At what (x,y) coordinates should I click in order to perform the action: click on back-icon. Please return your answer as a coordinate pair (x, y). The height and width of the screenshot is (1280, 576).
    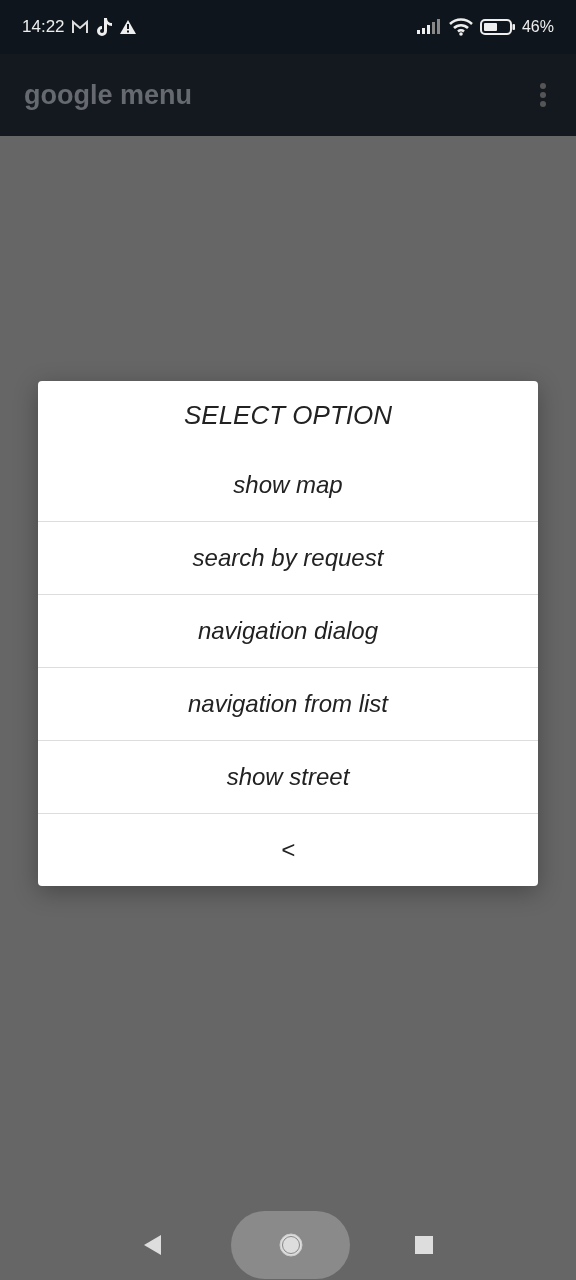
    Looking at the image, I should click on (153, 1245).